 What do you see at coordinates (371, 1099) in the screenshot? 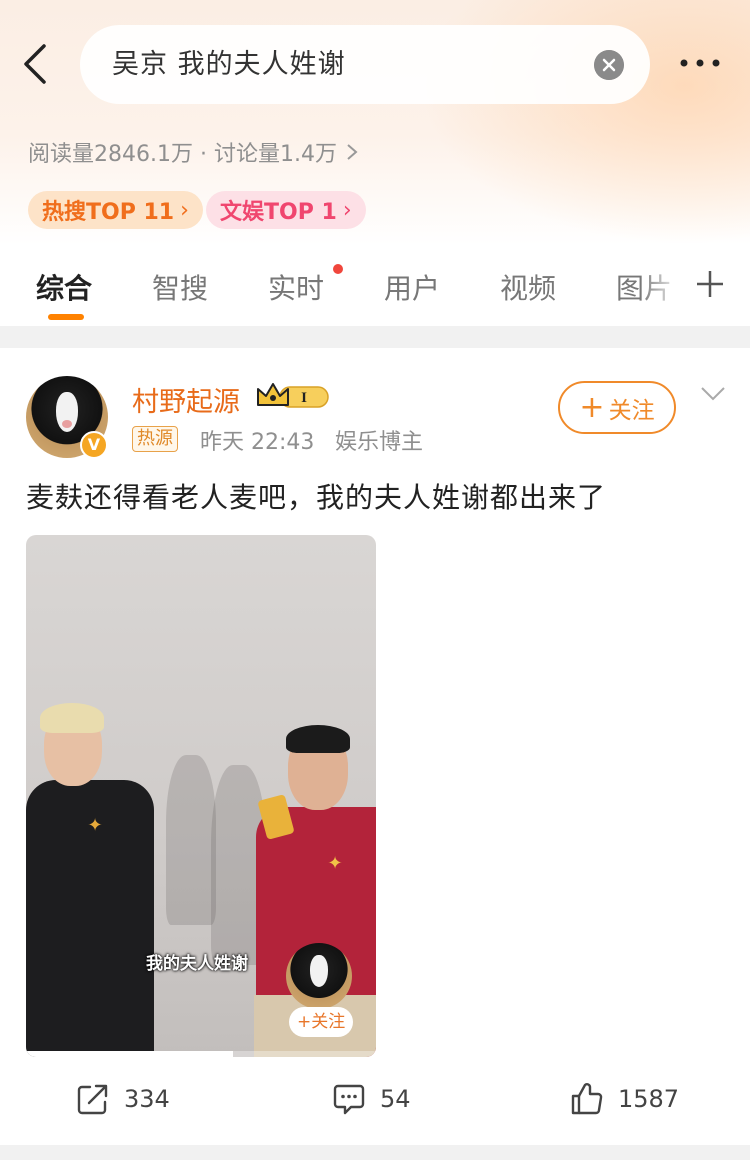
I see `comment-button: 54` at bounding box center [371, 1099].